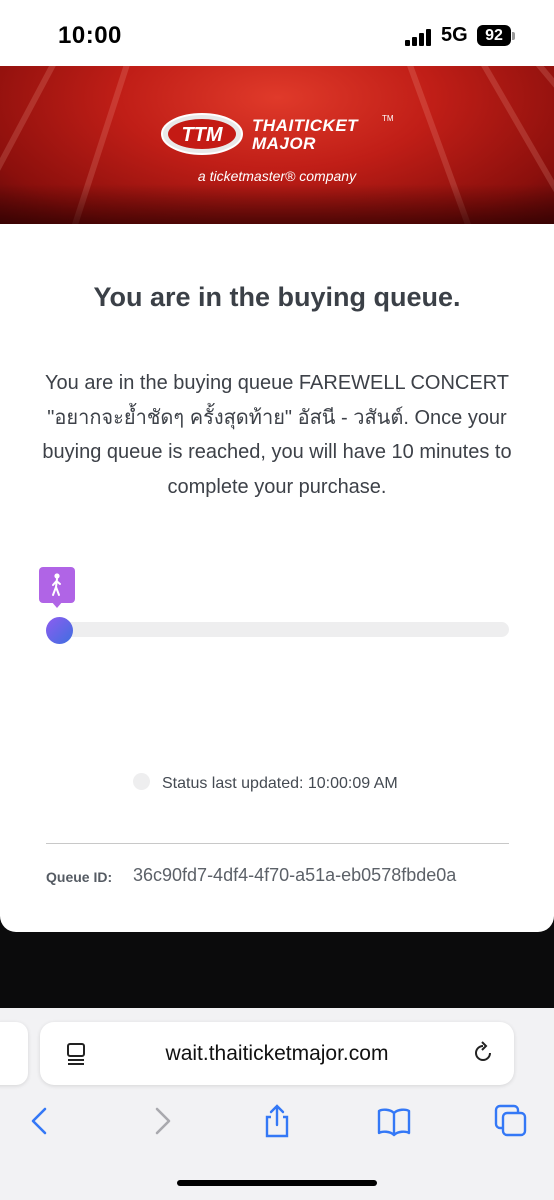  What do you see at coordinates (277, 297) in the screenshot?
I see `page-title: You are in the buying queue.` at bounding box center [277, 297].